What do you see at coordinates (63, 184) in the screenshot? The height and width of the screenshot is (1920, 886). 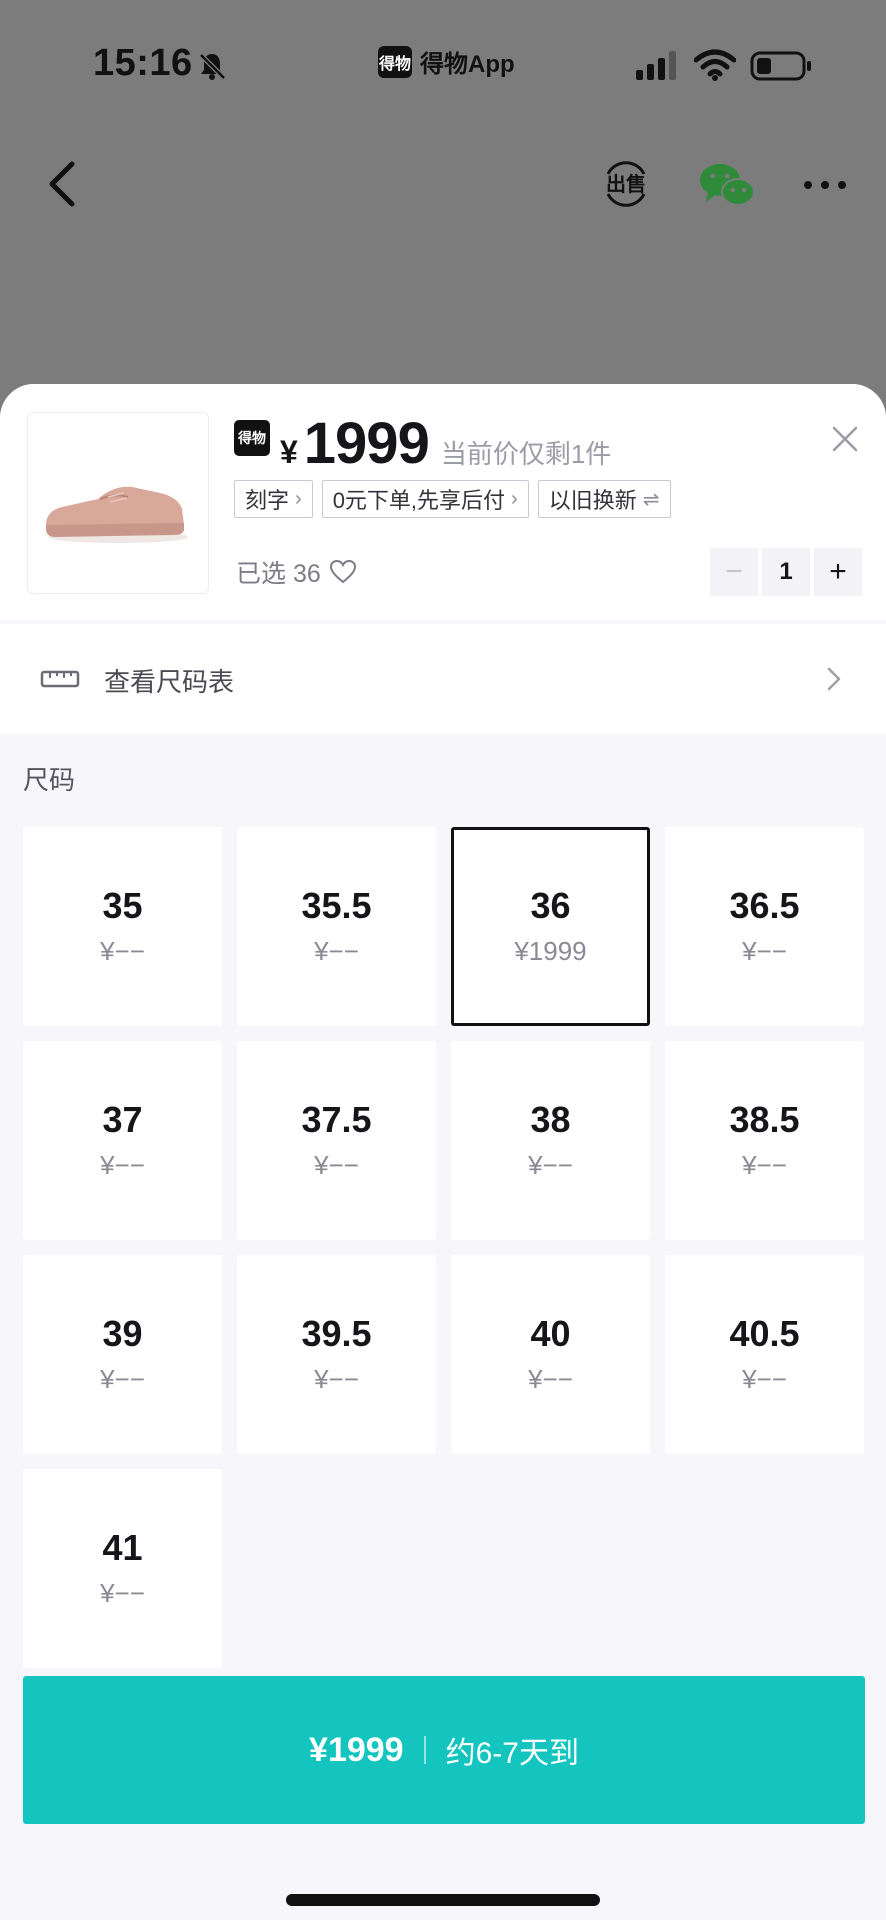 I see `back-chevron-icon` at bounding box center [63, 184].